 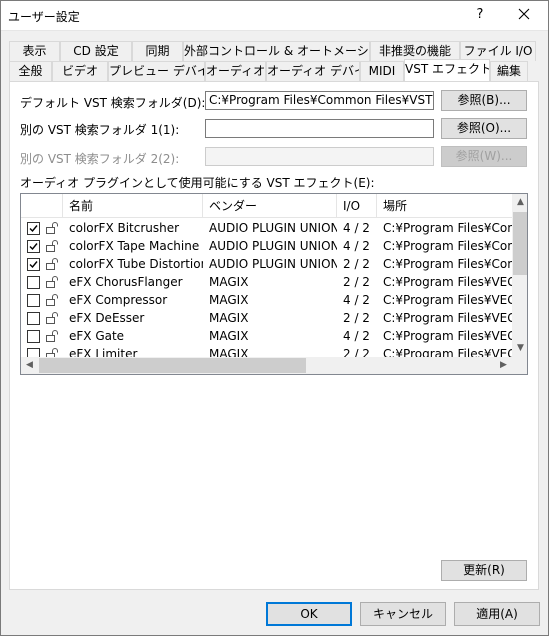 I want to click on apply-button: 適用(A), so click(x=497, y=614).